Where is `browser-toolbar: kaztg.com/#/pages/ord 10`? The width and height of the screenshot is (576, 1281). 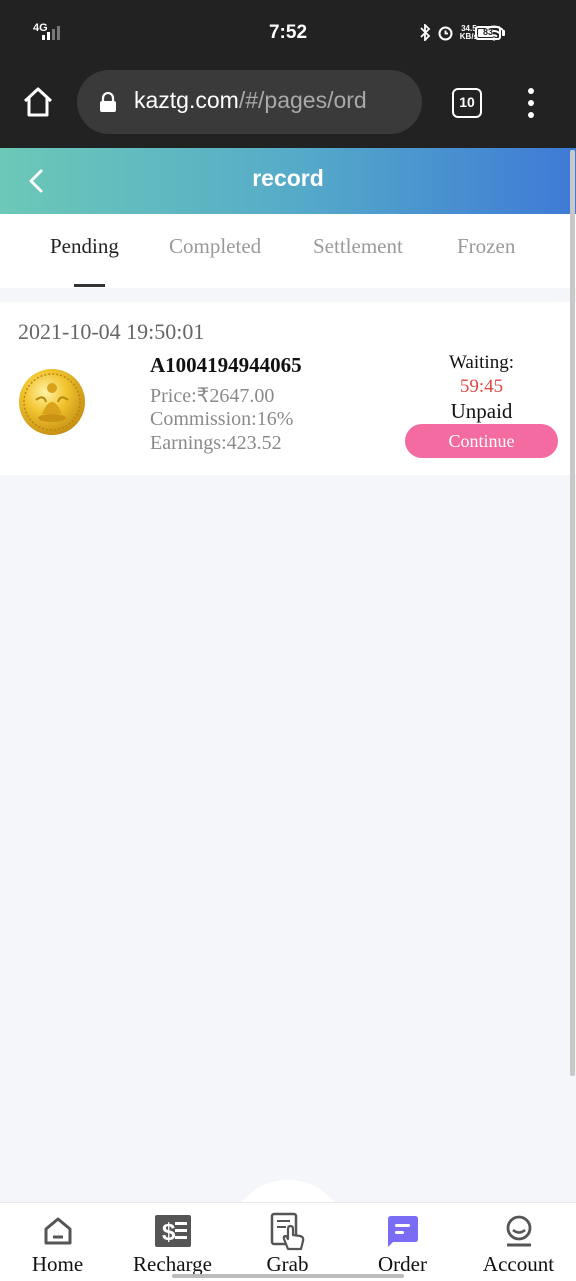
browser-toolbar: kaztg.com/#/pages/ord 10 is located at coordinates (288, 107).